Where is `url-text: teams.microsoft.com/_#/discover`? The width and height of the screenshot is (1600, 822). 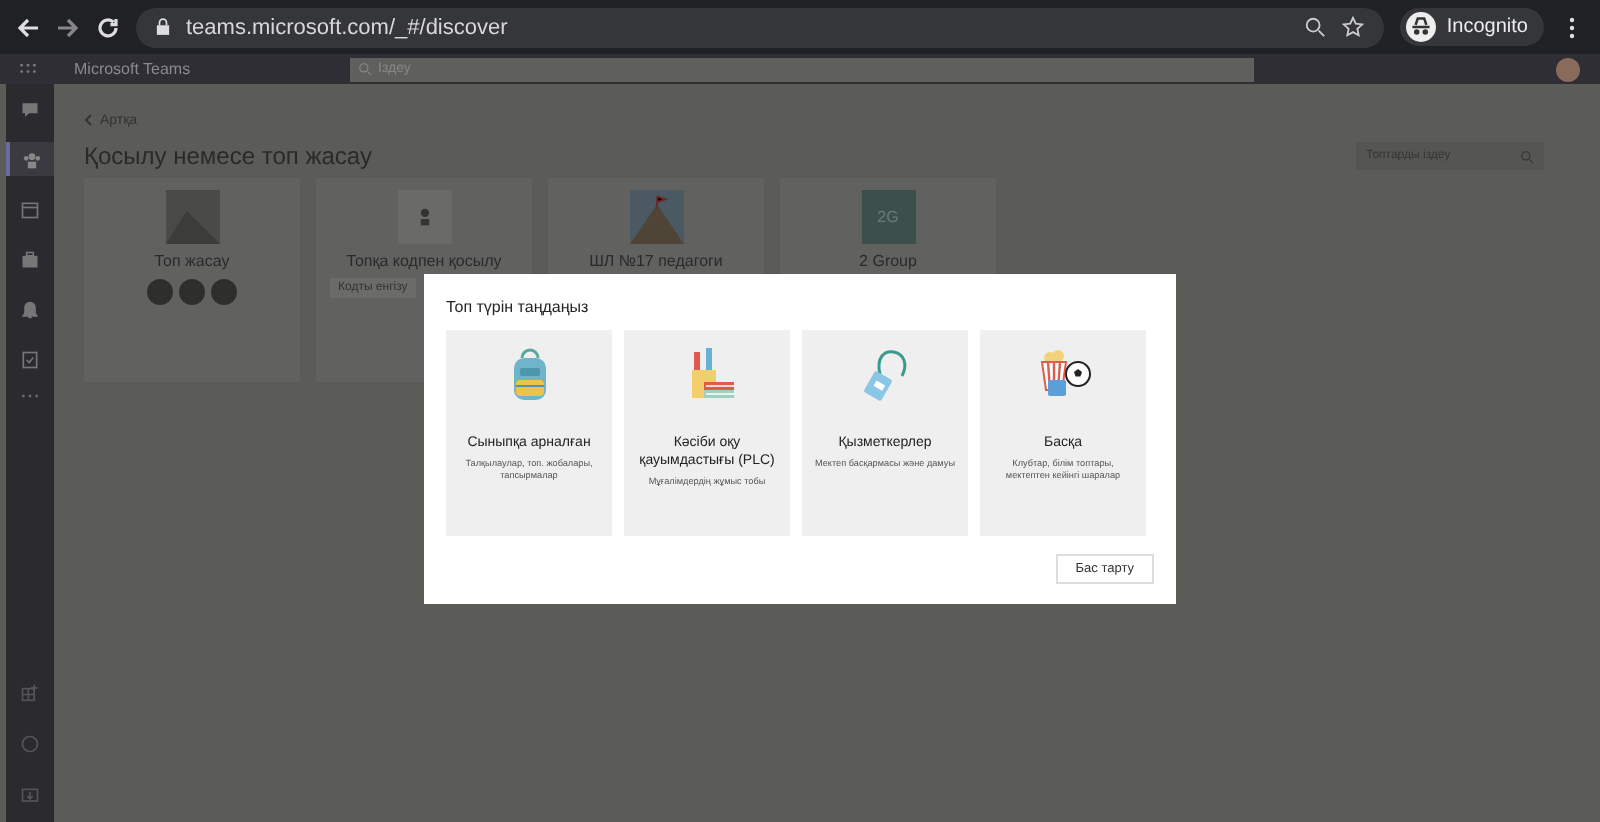
url-text: teams.microsoft.com/_#/discover is located at coordinates (348, 27).